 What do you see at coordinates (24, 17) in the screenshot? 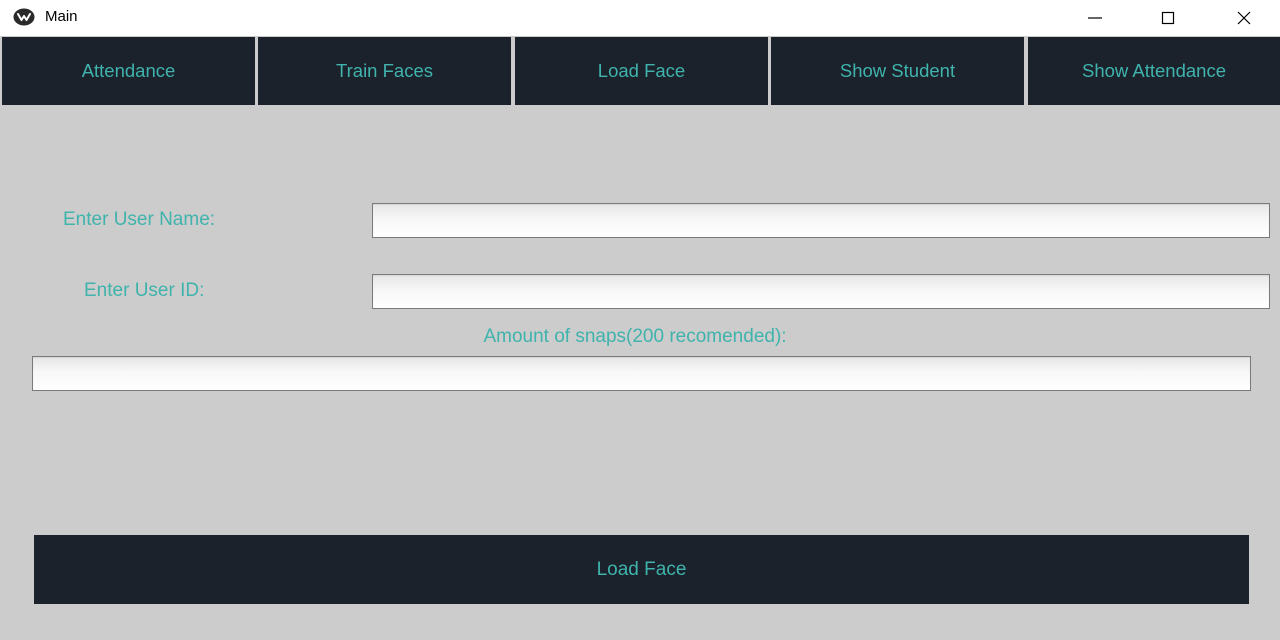
I see `kivy-logo-icon` at bounding box center [24, 17].